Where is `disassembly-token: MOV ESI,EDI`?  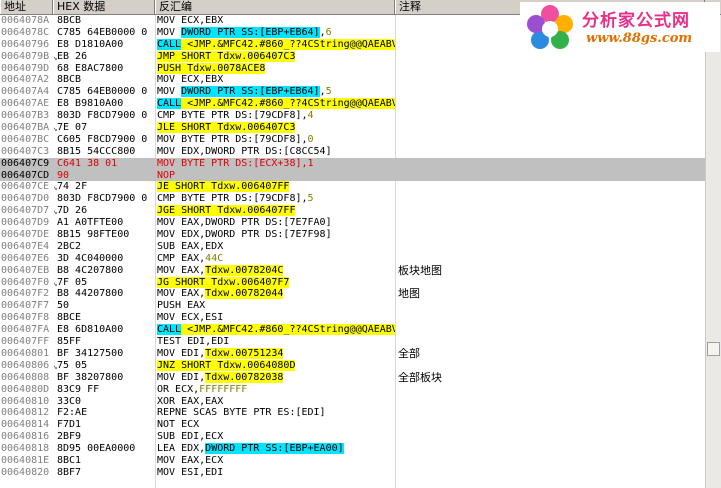 disassembly-token: MOV ESI,EDI is located at coordinates (190, 472).